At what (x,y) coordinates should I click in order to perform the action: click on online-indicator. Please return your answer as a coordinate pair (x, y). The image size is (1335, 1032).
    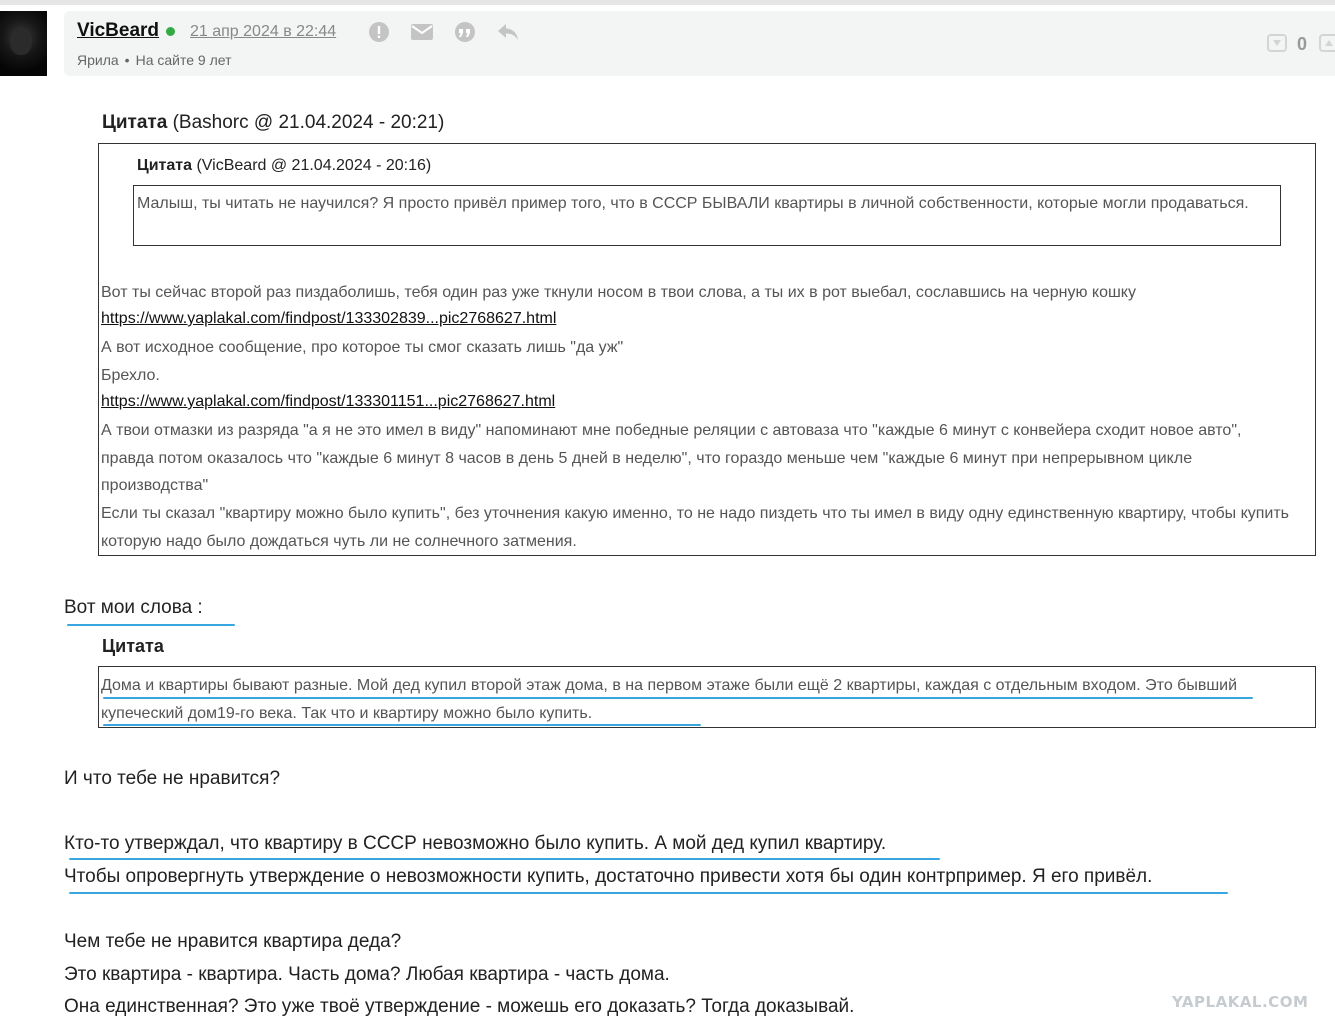
    Looking at the image, I should click on (170, 31).